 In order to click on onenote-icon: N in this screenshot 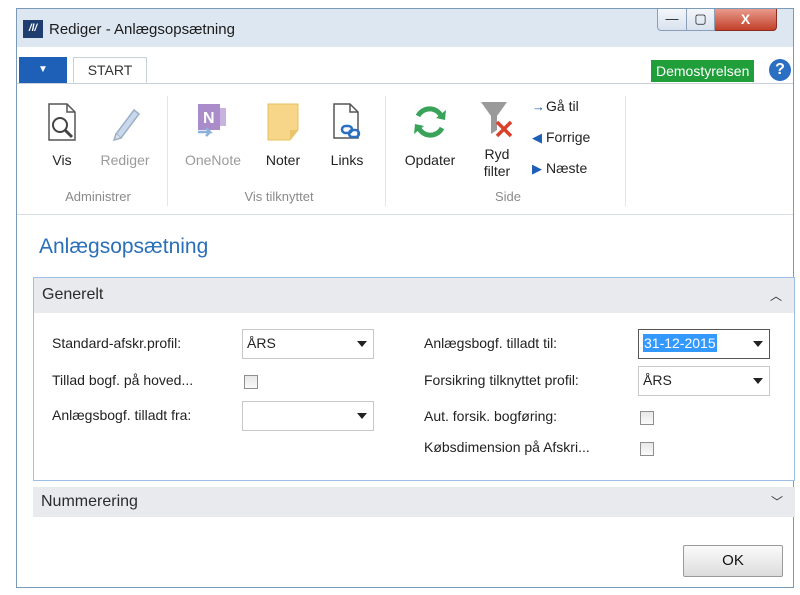, I will do `click(212, 120)`.